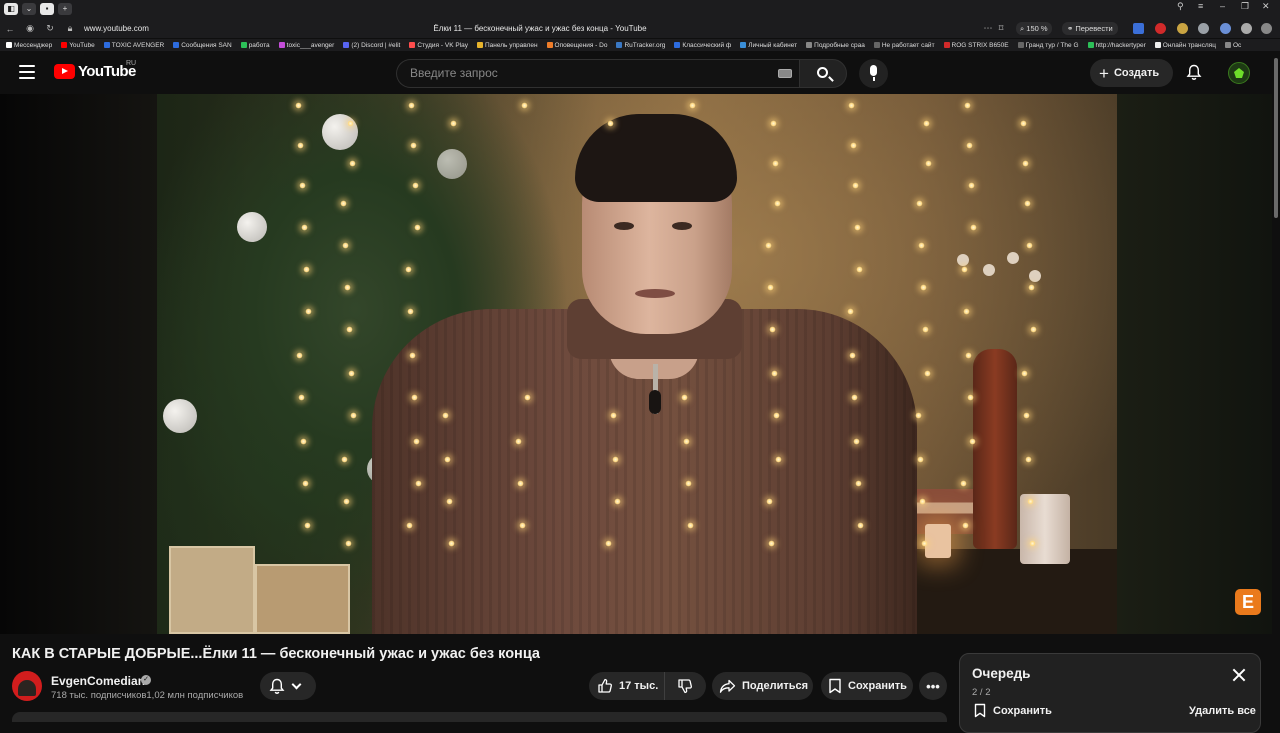 The width and height of the screenshot is (1280, 733). Describe the element at coordinates (1131, 73) in the screenshot. I see `create-button: + Создать` at that location.